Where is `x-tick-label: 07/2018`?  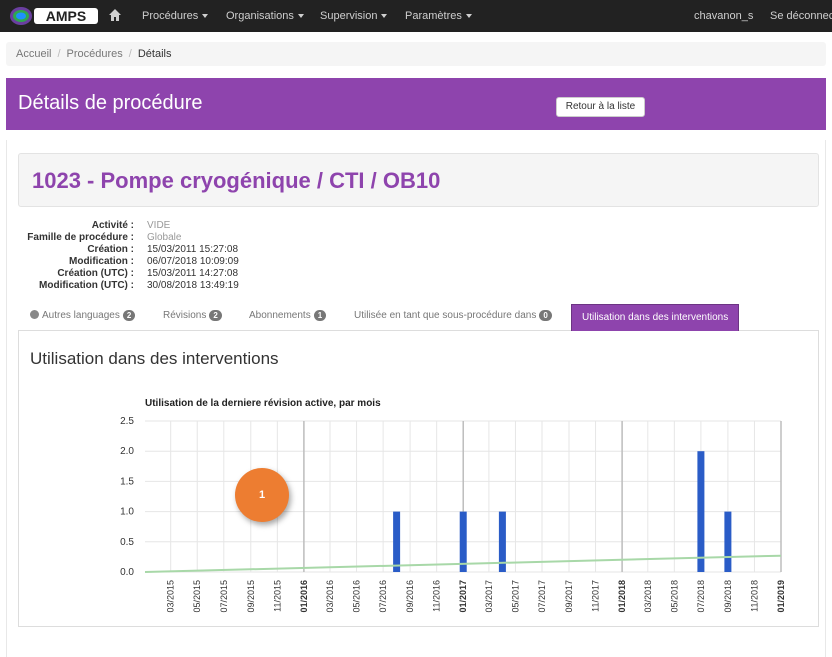 x-tick-label: 07/2018 is located at coordinates (701, 596).